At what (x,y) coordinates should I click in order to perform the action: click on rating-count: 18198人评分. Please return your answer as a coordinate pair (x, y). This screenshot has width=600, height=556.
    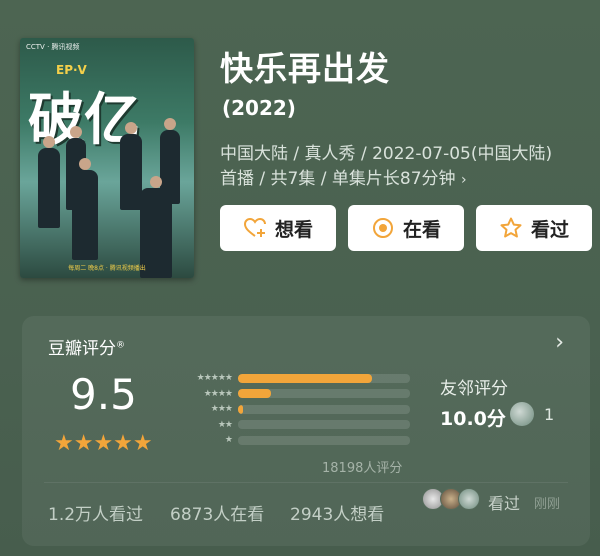
    Looking at the image, I should click on (362, 468).